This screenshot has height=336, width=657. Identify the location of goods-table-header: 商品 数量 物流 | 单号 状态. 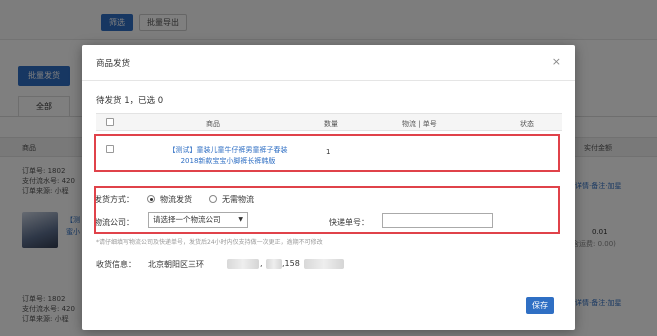
(329, 122).